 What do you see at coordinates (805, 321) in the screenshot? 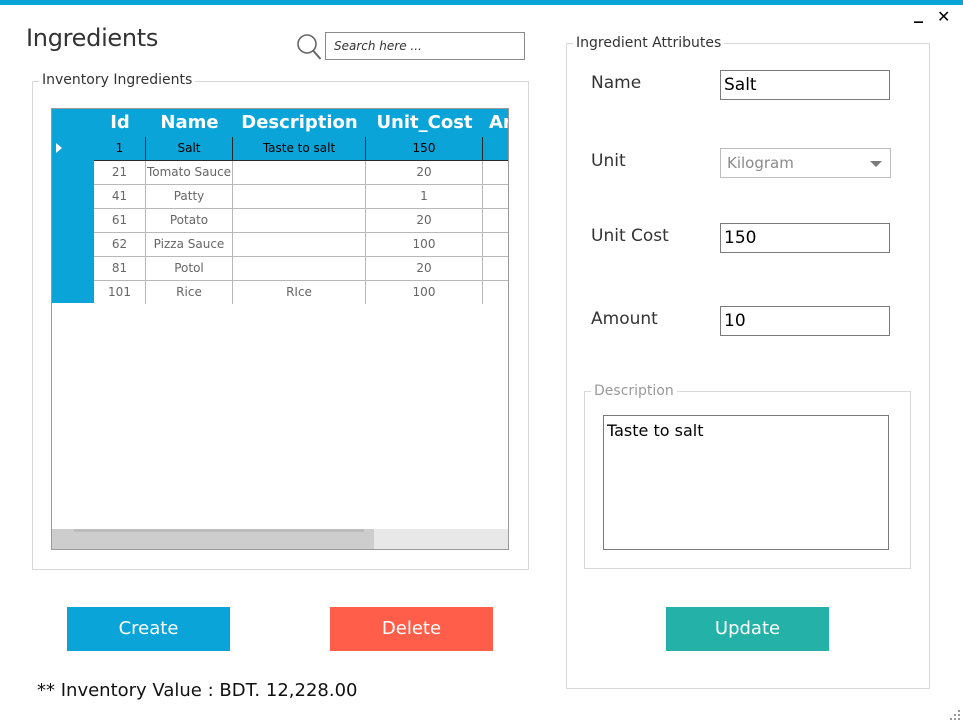
I see `amount-field: 10` at bounding box center [805, 321].